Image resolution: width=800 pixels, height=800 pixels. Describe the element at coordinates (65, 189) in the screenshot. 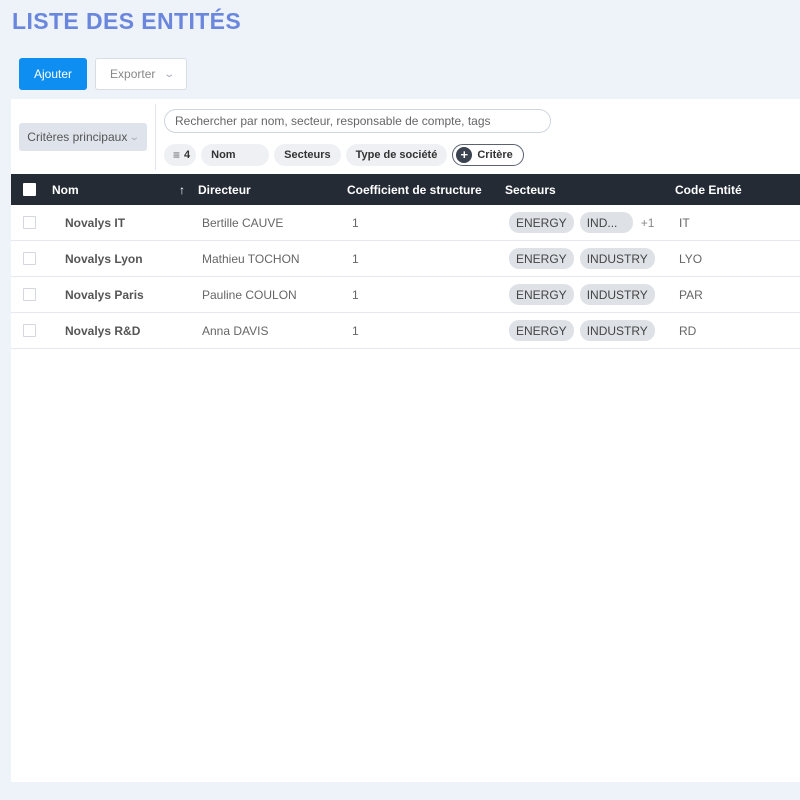

I see `col-header-nom: Nom` at that location.